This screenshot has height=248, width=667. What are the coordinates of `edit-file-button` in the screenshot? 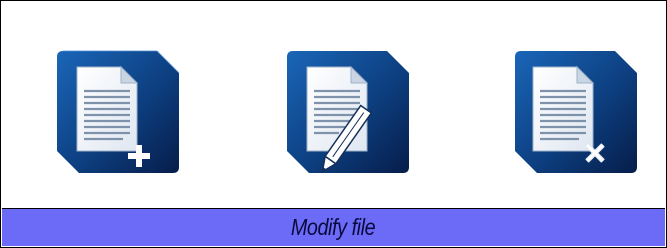 It's located at (348, 112).